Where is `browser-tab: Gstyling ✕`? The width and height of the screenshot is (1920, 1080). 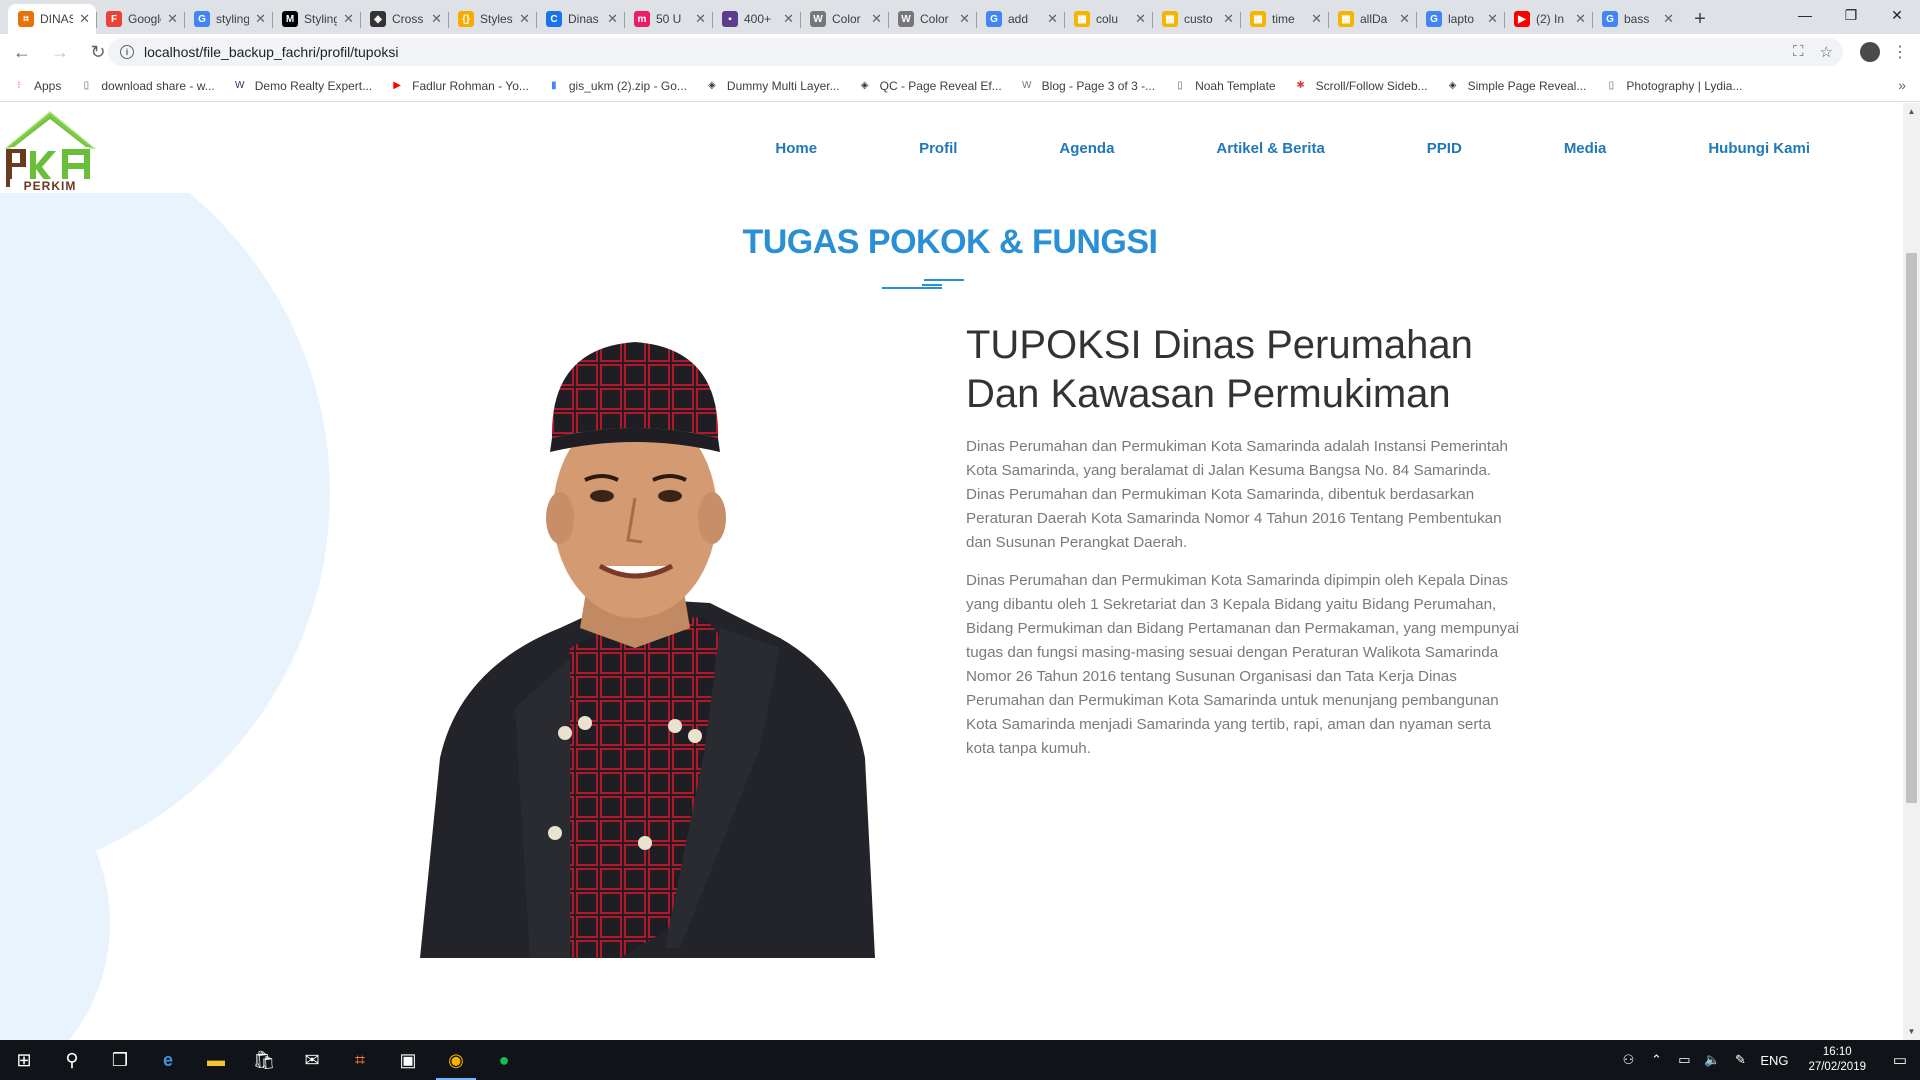
browser-tab: Gstyling ✕ is located at coordinates (228, 19).